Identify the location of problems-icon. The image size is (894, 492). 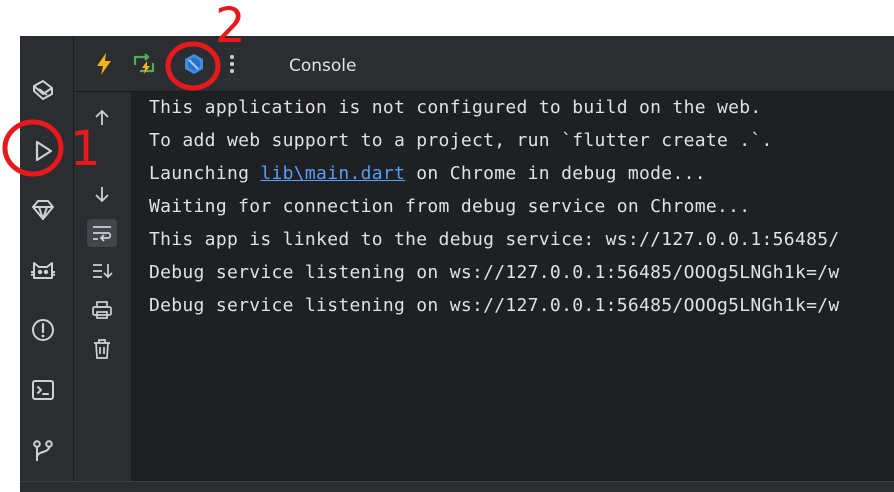
(43, 330).